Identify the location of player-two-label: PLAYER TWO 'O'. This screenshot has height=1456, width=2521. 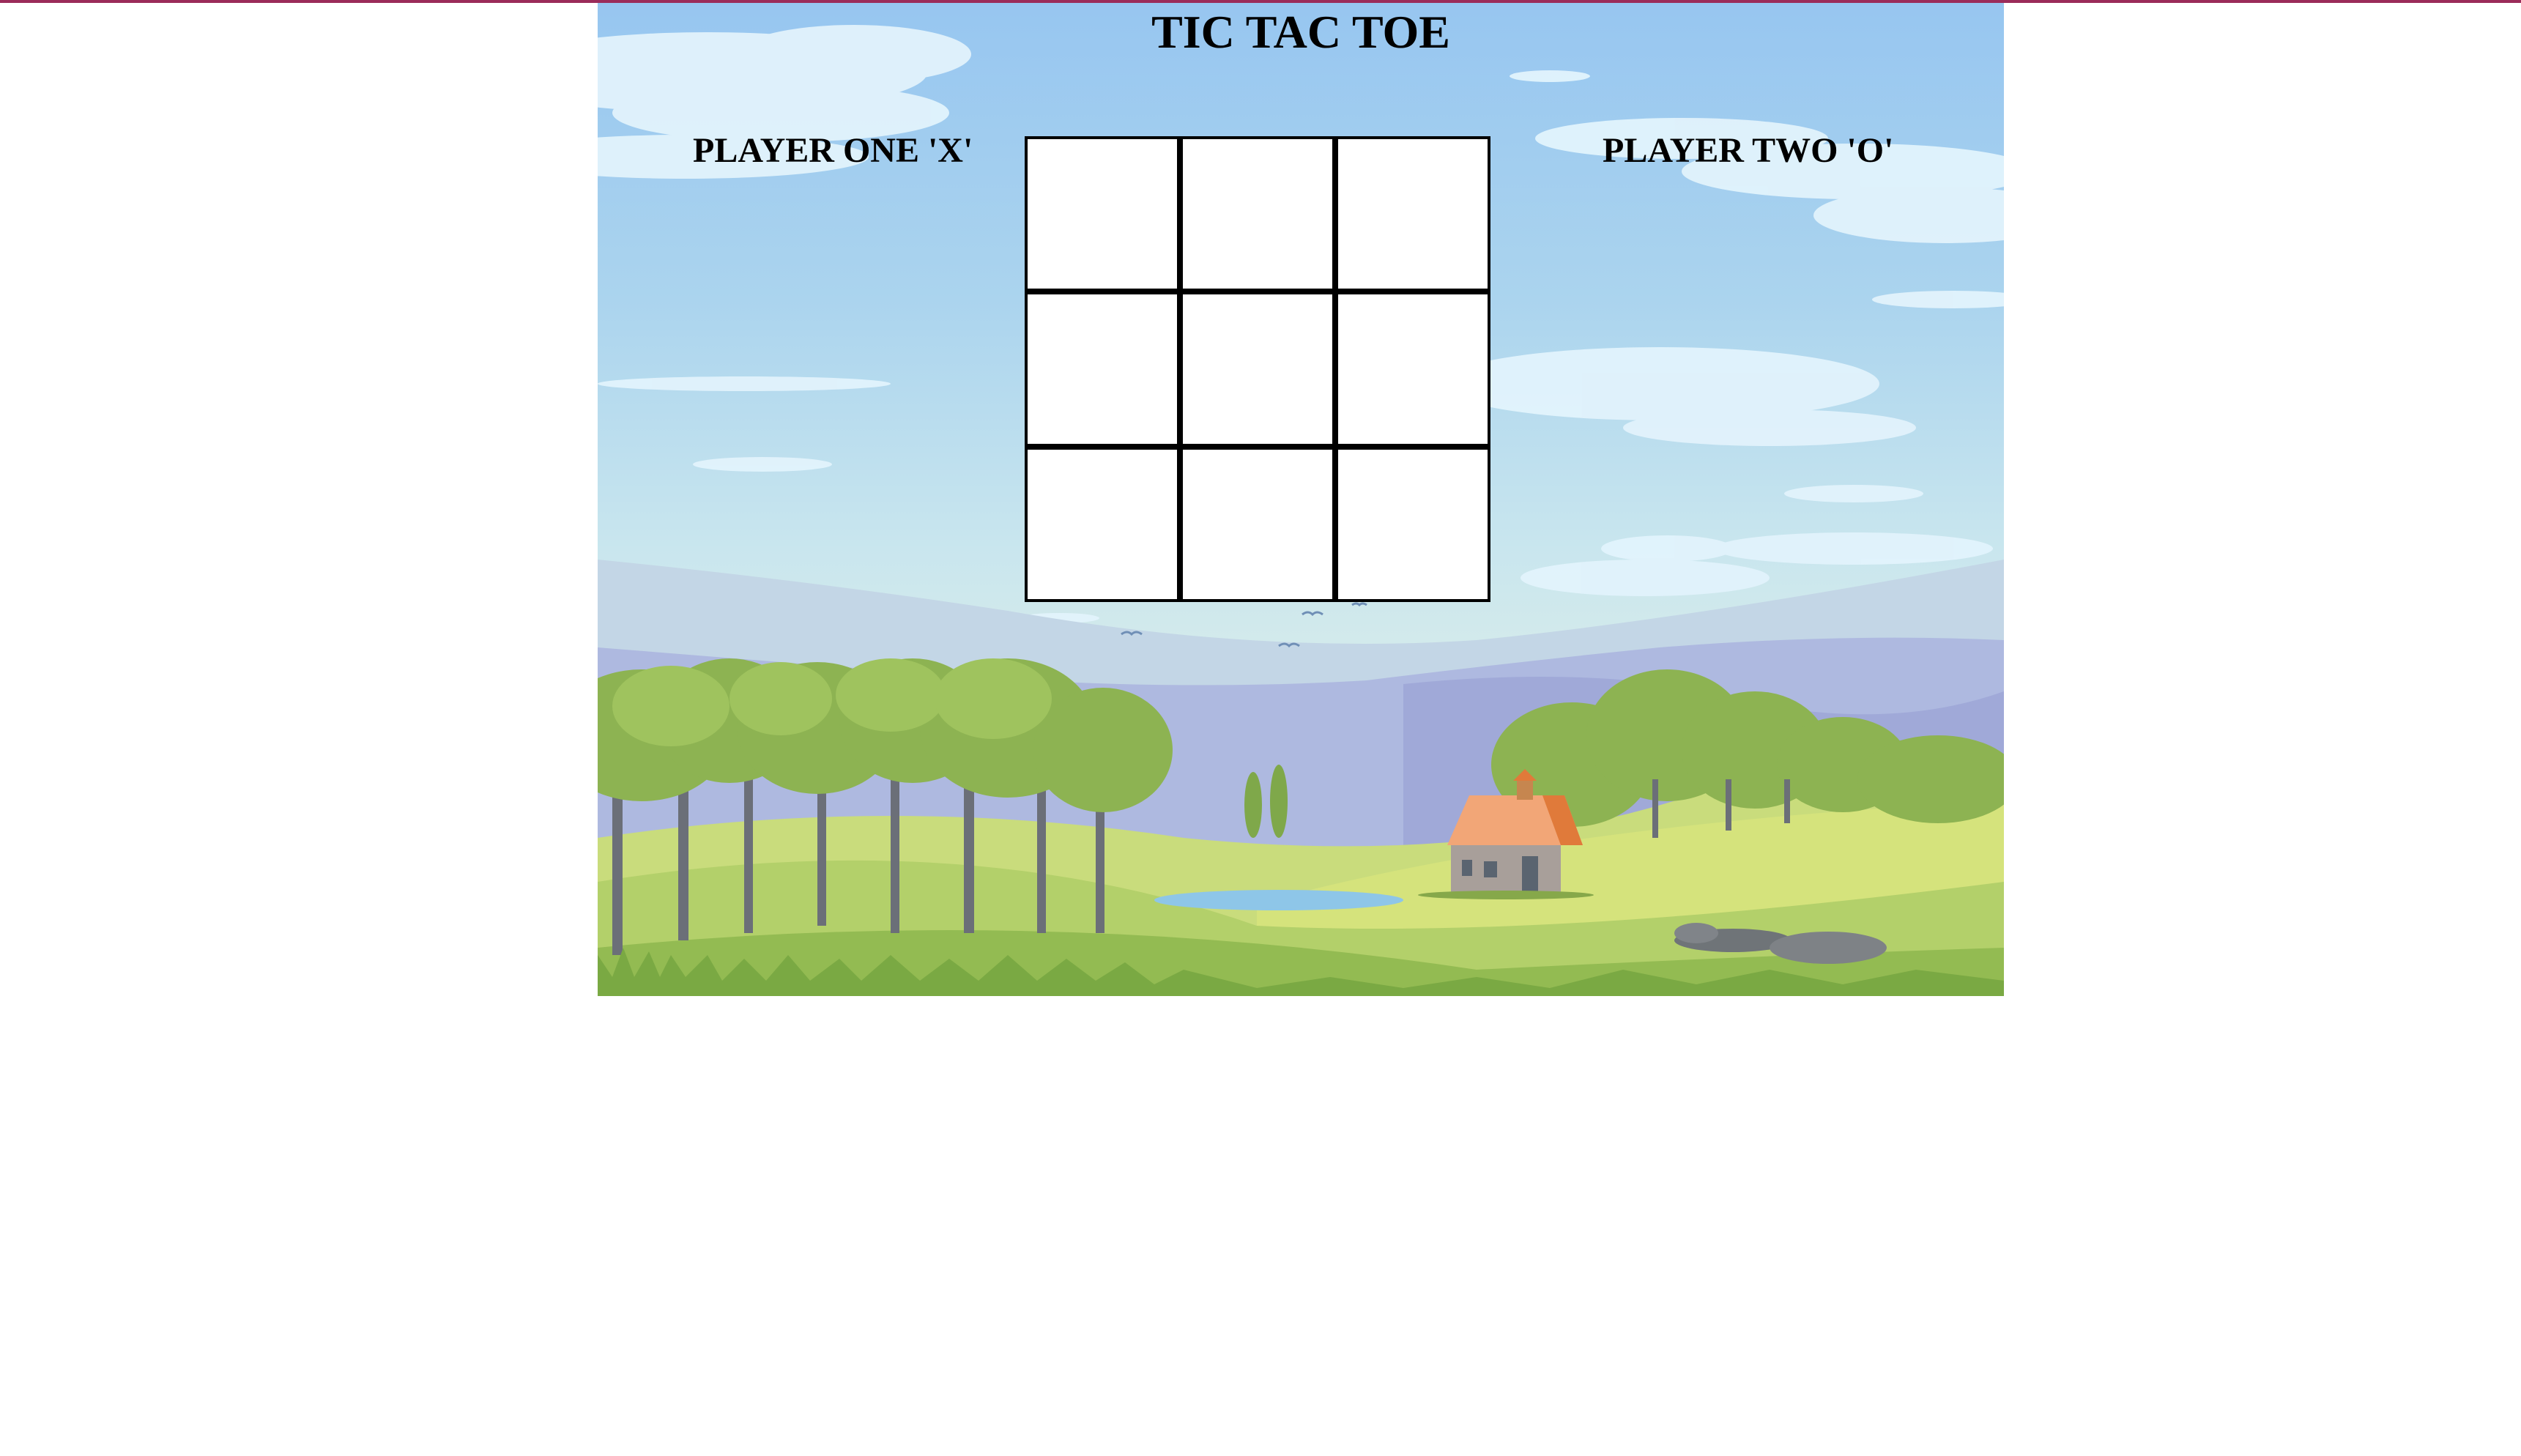
(1749, 150).